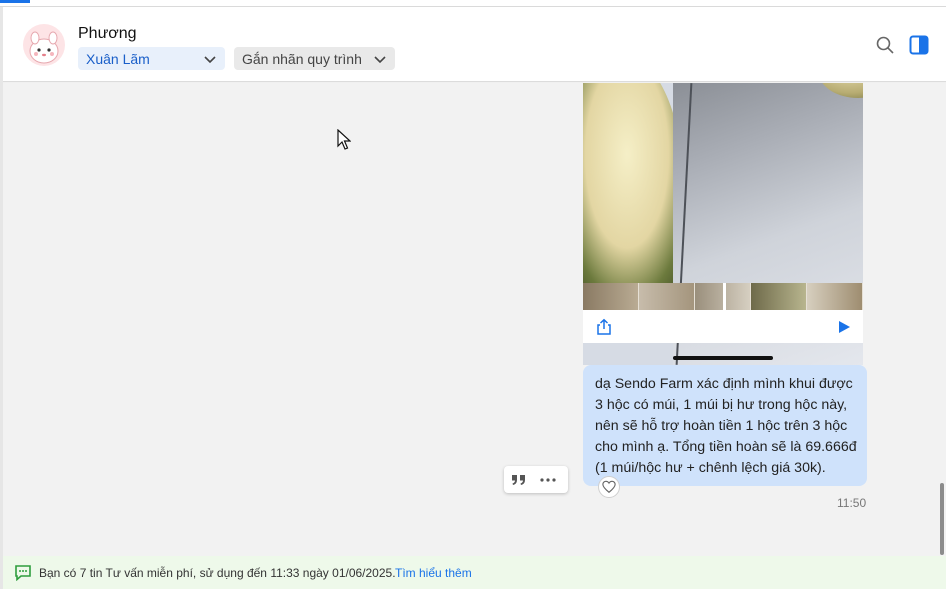 The height and width of the screenshot is (594, 946). What do you see at coordinates (473, 591) in the screenshot?
I see `bottom-strip` at bounding box center [473, 591].